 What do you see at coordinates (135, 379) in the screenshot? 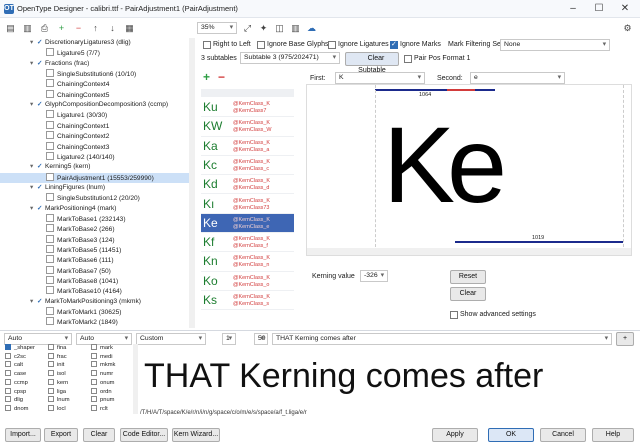
I see `feature-scrollbar` at bounding box center [135, 379].